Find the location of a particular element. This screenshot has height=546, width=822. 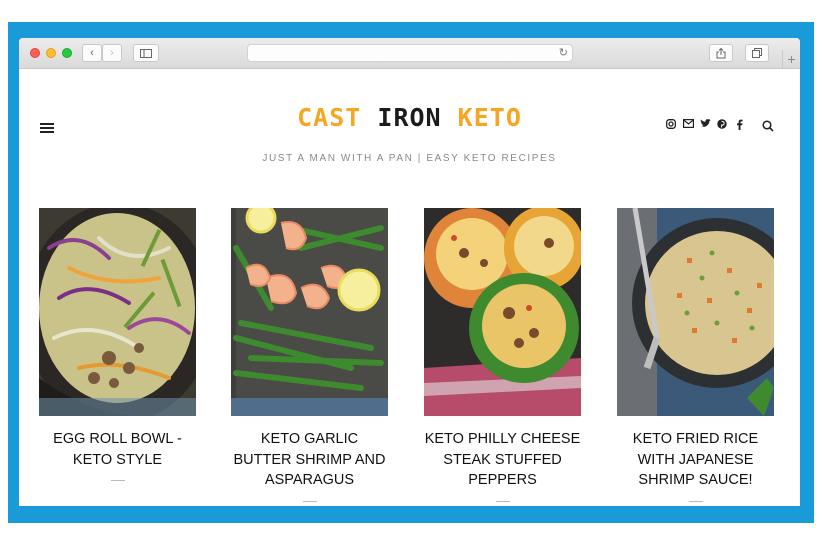

browser-toolbar: ‹ › ↻ + is located at coordinates (409, 53).